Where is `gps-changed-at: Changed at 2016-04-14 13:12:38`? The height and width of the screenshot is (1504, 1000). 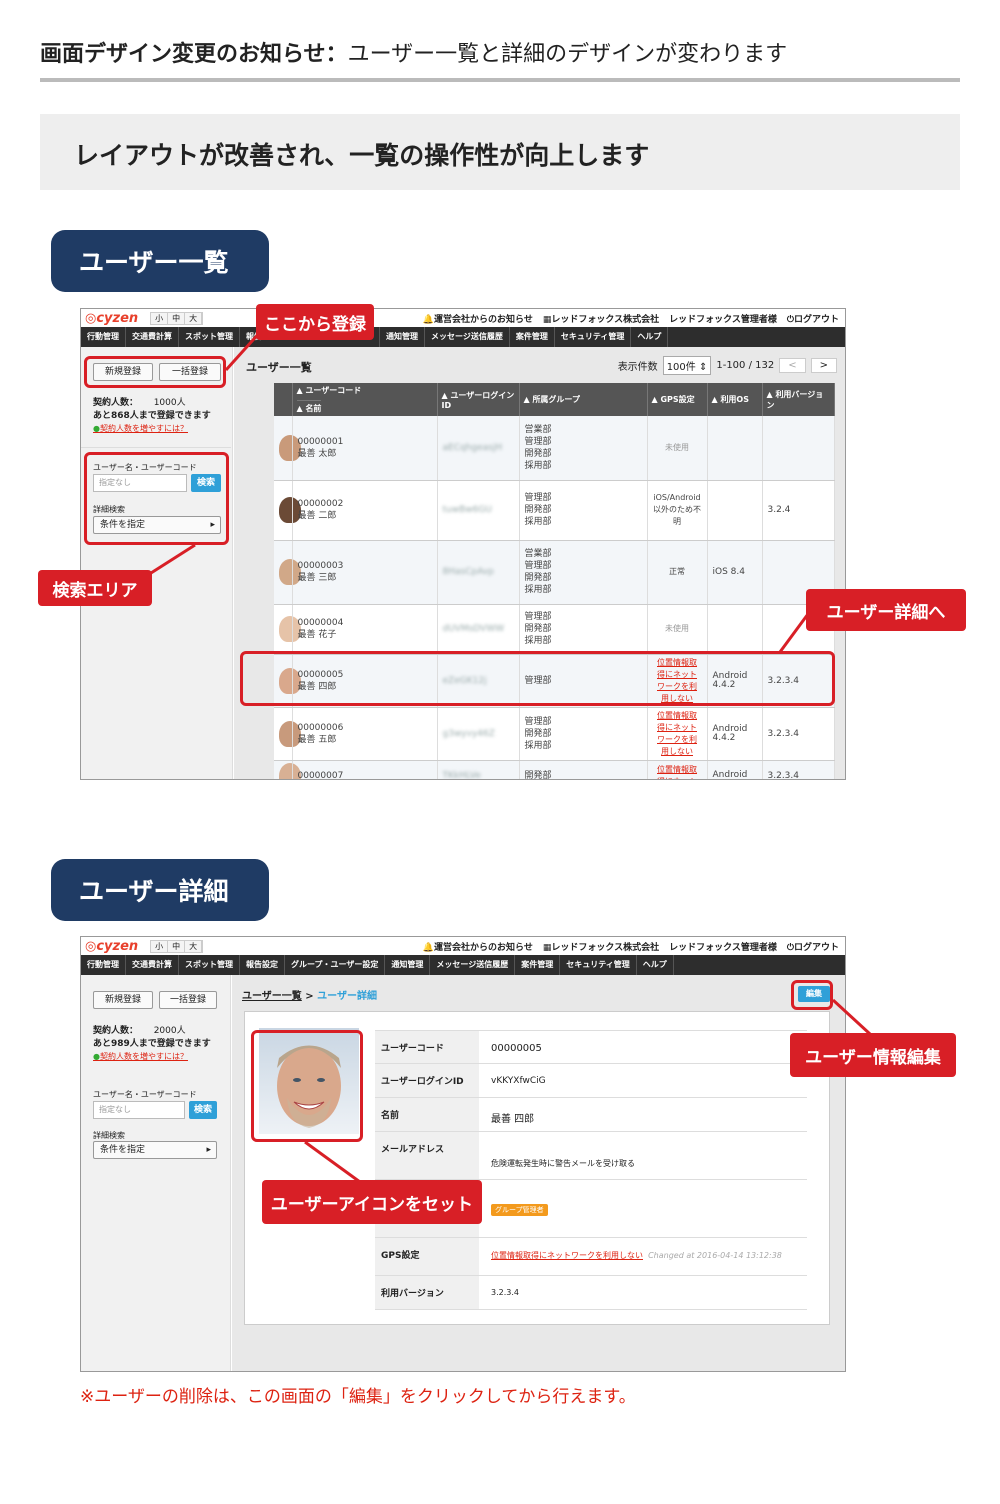
gps-changed-at: Changed at 2016-04-14 13:12:38 is located at coordinates (715, 1255).